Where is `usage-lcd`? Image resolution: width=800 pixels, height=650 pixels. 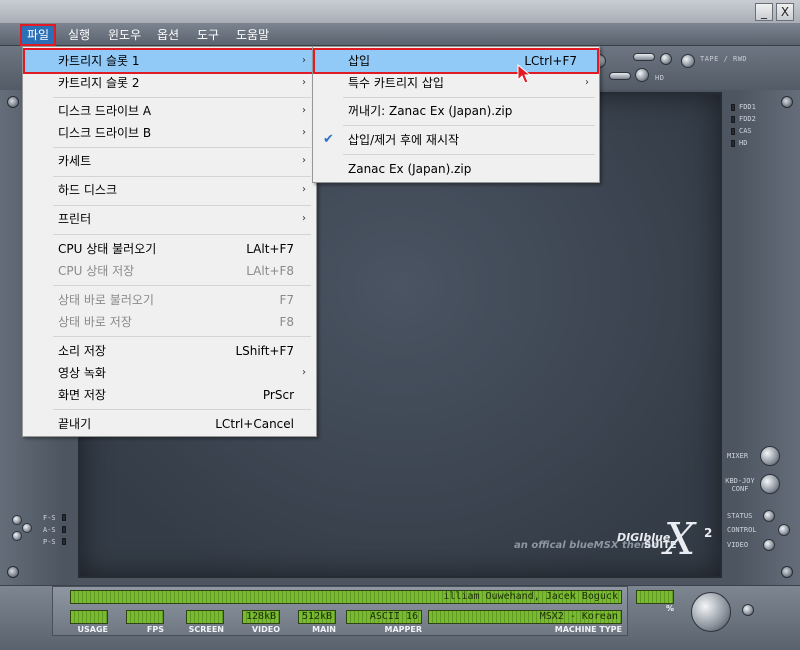 usage-lcd is located at coordinates (89, 617).